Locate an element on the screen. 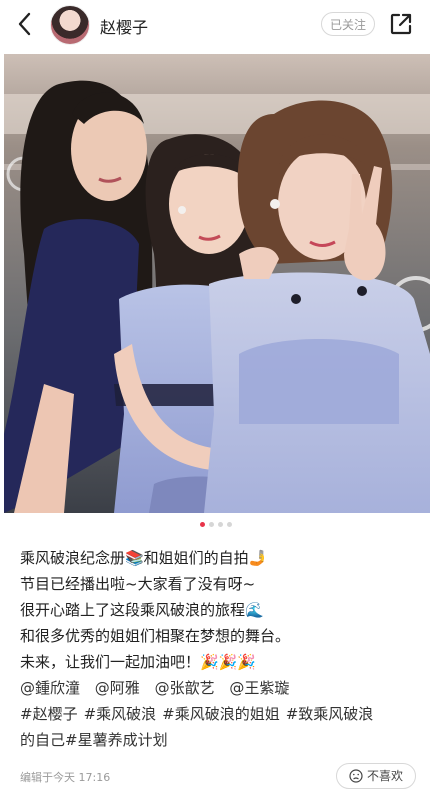  top-bar: 赵樱子 已关注 is located at coordinates (217, 25).